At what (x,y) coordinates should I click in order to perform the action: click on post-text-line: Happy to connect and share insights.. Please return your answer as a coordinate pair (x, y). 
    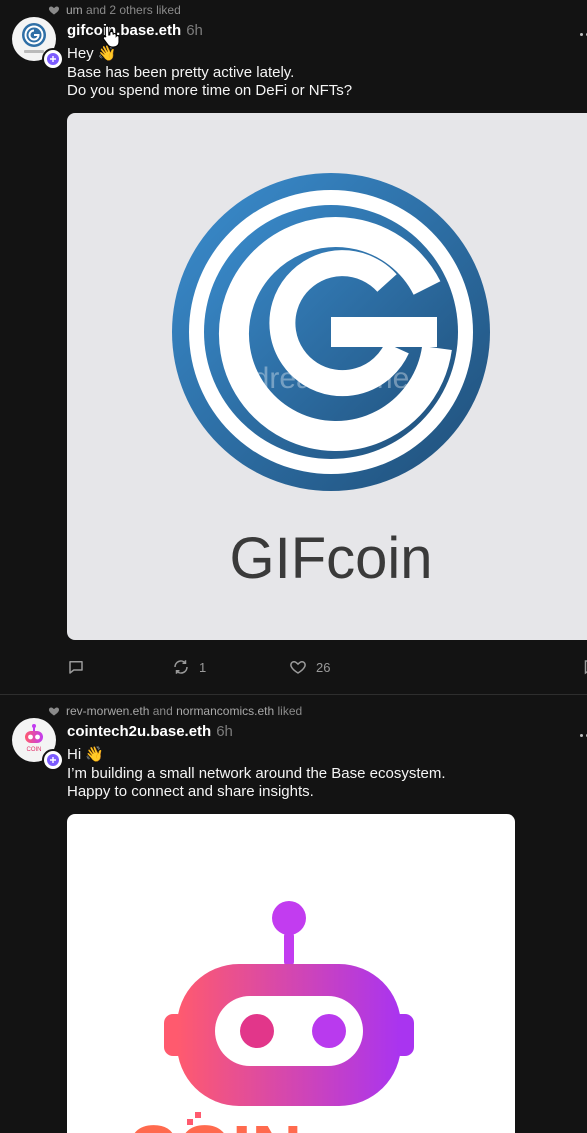
    Looking at the image, I should click on (190, 791).